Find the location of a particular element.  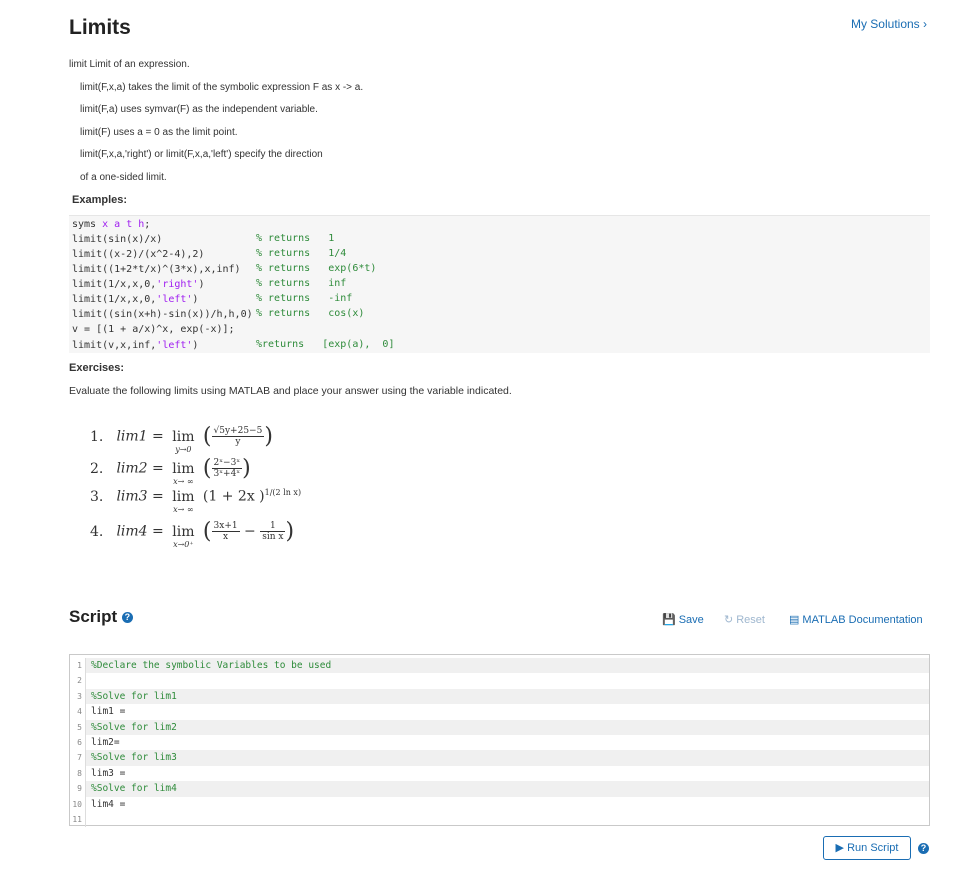

page-title: Limits is located at coordinates (100, 27).